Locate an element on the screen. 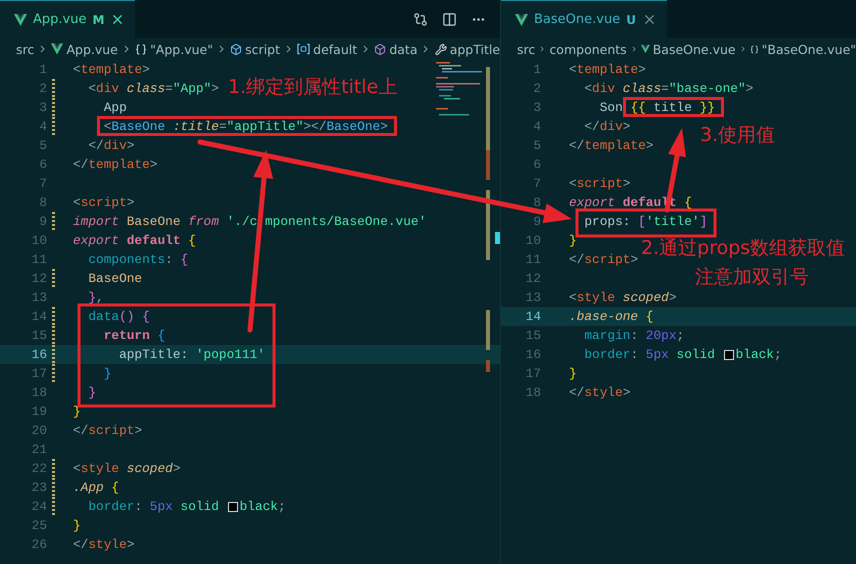  code-text: props: ['title'] is located at coordinates (646, 221).